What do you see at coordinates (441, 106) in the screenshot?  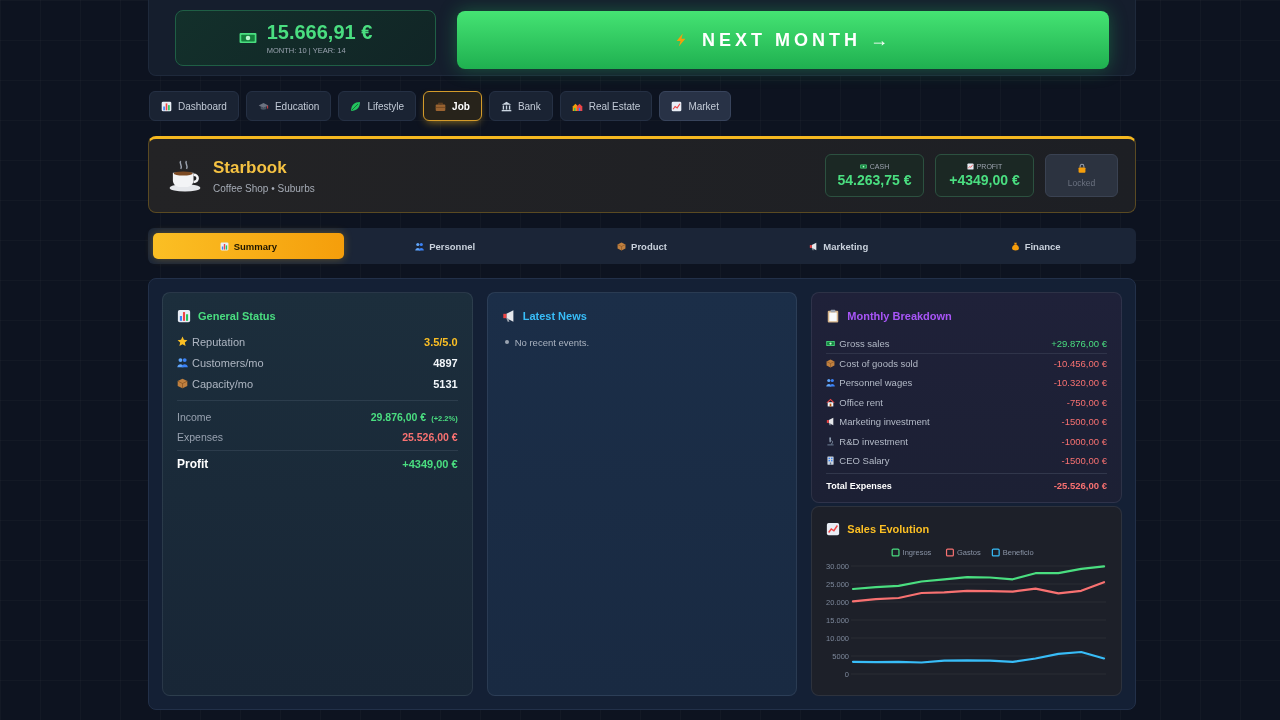 I see `briefcase-icon` at bounding box center [441, 106].